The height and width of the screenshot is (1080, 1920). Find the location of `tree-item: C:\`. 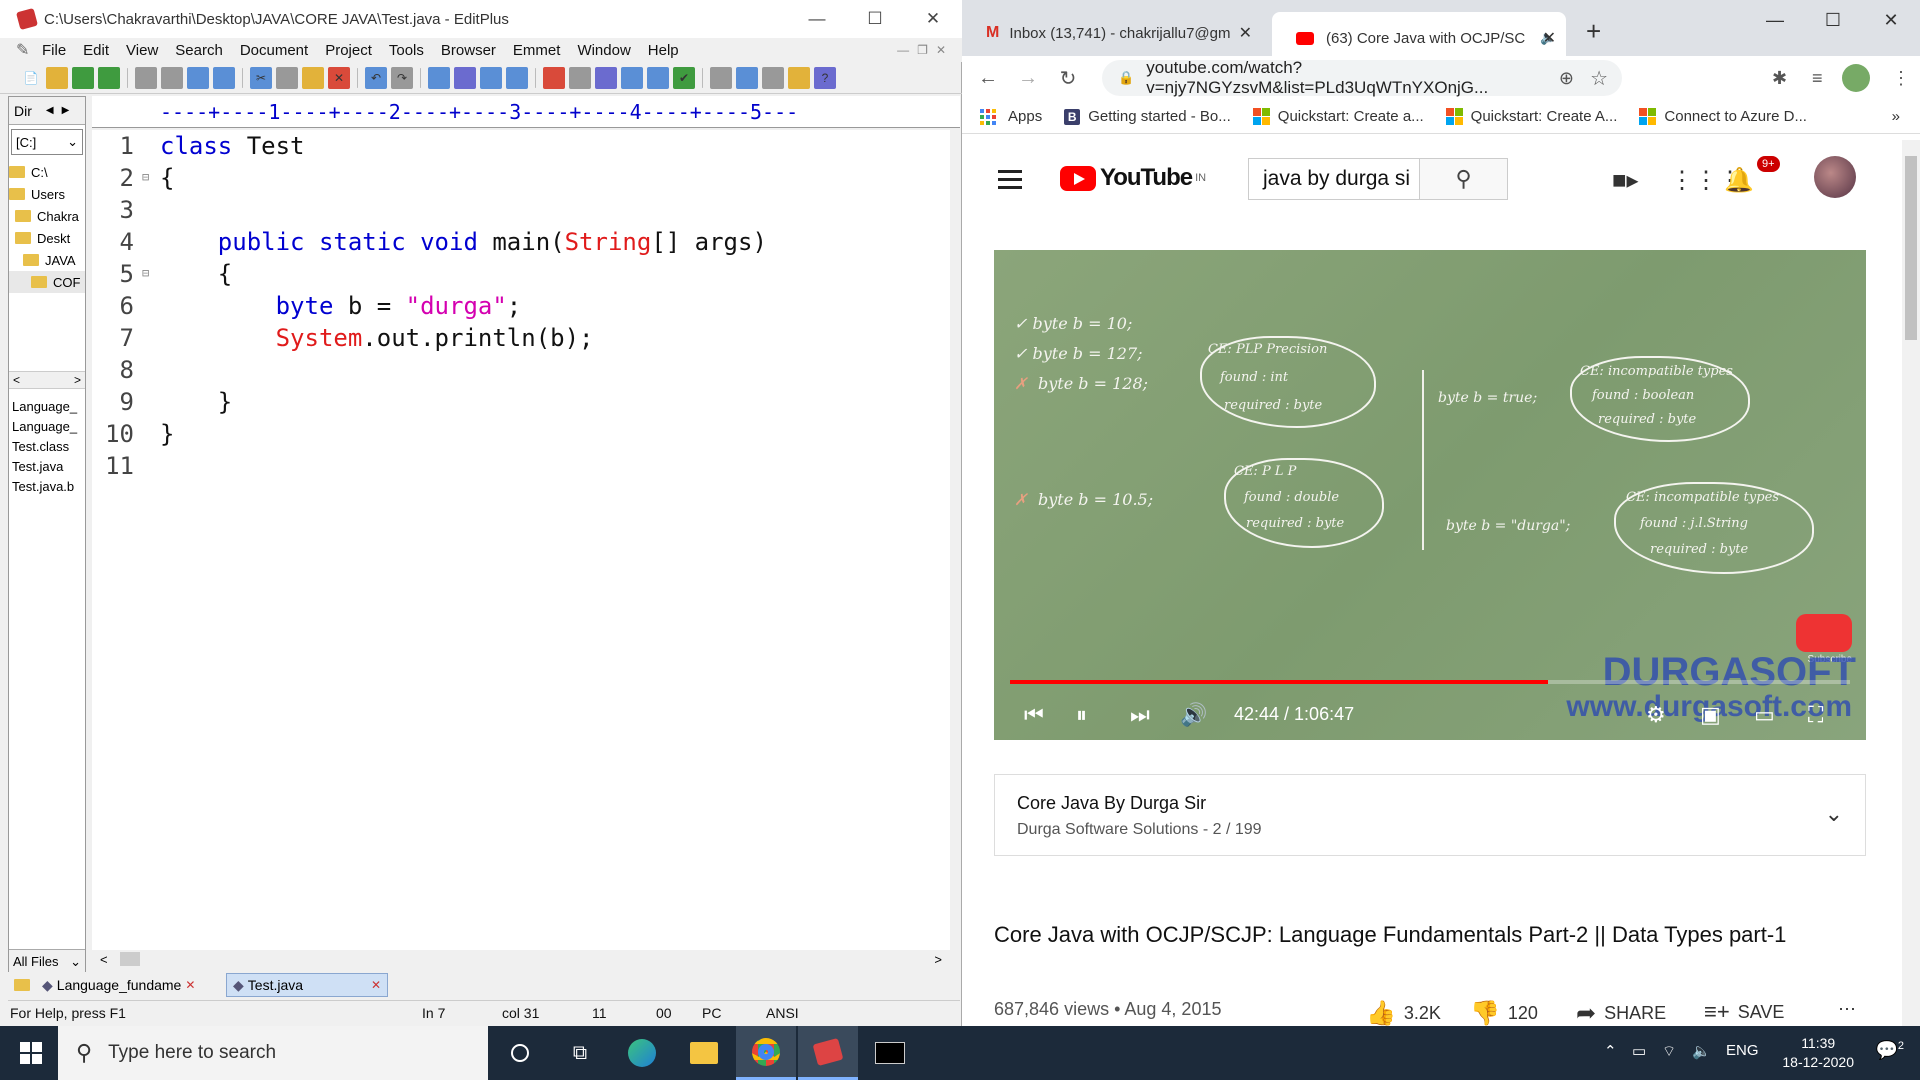

tree-item: C:\ is located at coordinates (47, 172).